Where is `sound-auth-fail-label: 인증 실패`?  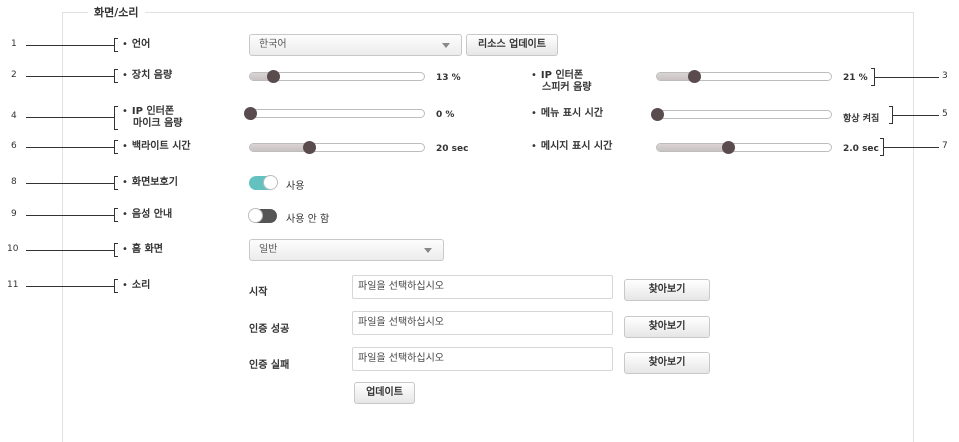
sound-auth-fail-label: 인증 실패 is located at coordinates (269, 365).